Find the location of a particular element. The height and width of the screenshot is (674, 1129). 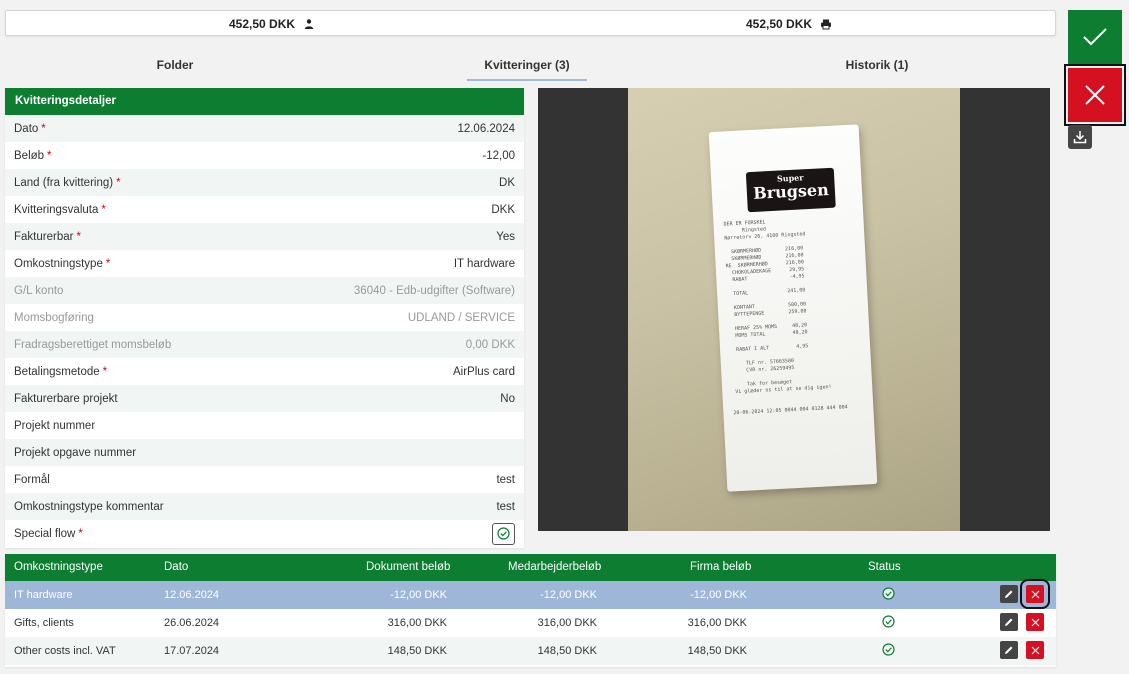

detail-value: No is located at coordinates (507, 398).